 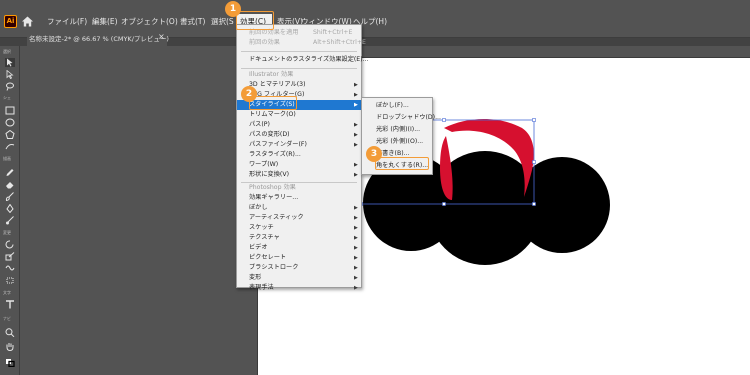 What do you see at coordinates (484, 191) in the screenshot?
I see `artwork-layer` at bounding box center [484, 191].